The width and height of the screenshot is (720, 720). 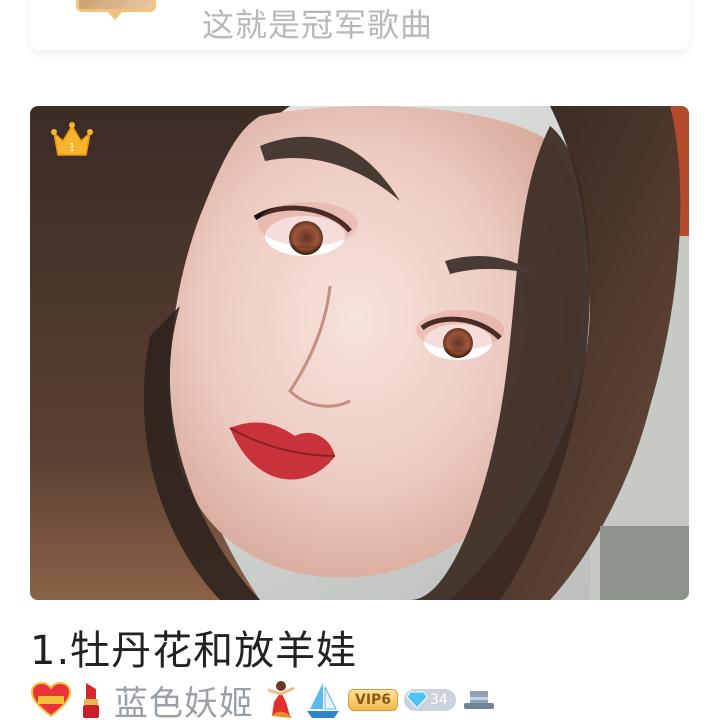 I want to click on rank-number: 1, so click(x=72, y=147).